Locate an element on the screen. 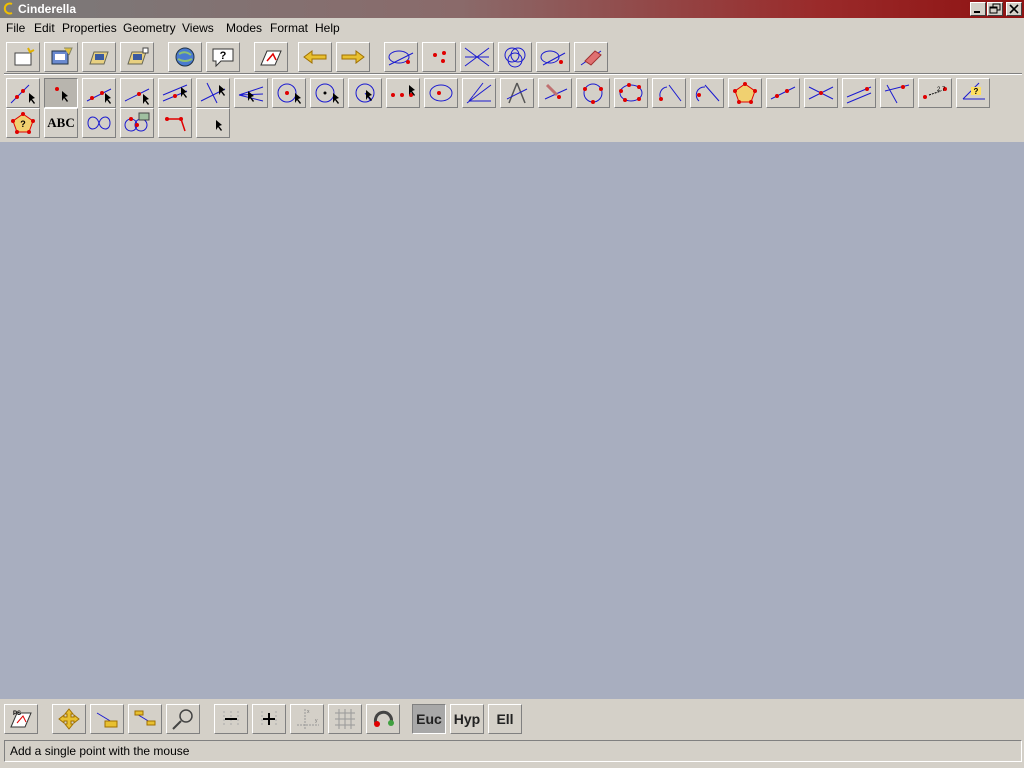 The image size is (1024, 768). erase-icon is located at coordinates (591, 58).